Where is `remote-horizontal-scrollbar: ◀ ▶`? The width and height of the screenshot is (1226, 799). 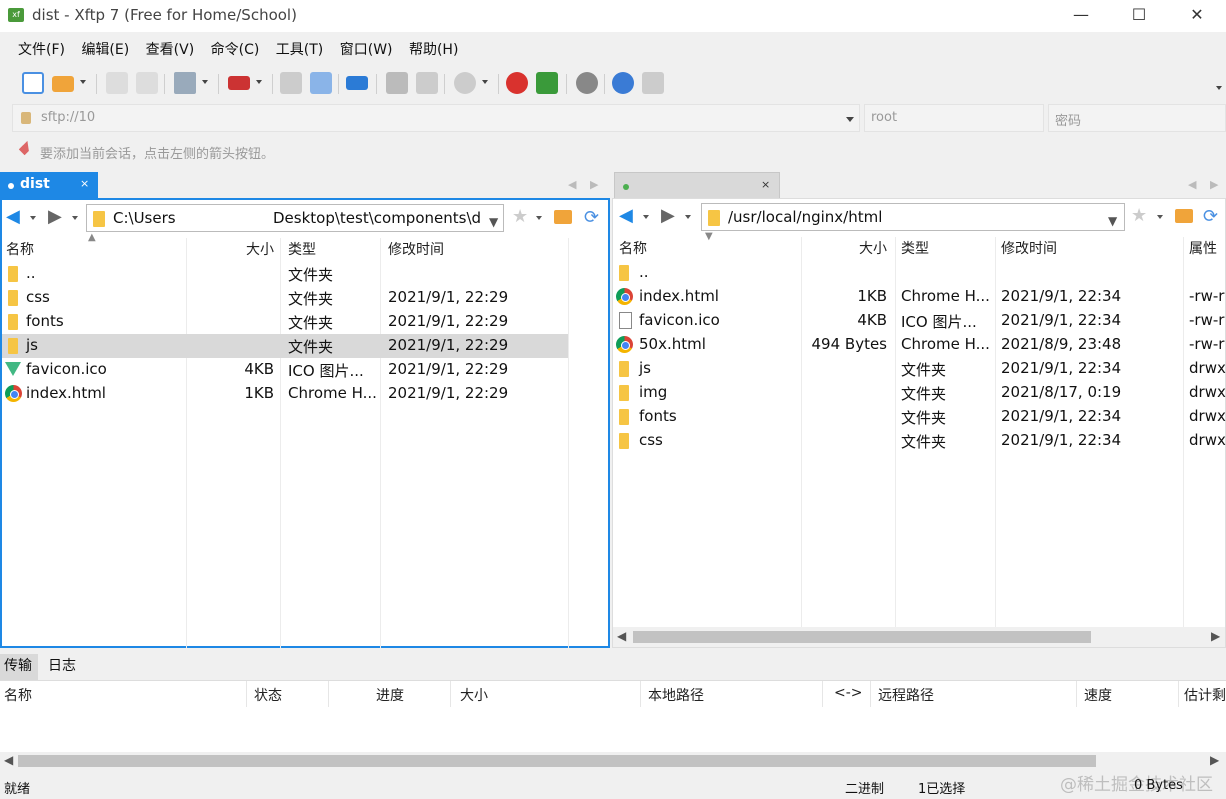
remote-horizontal-scrollbar: ◀ ▶ is located at coordinates (919, 637).